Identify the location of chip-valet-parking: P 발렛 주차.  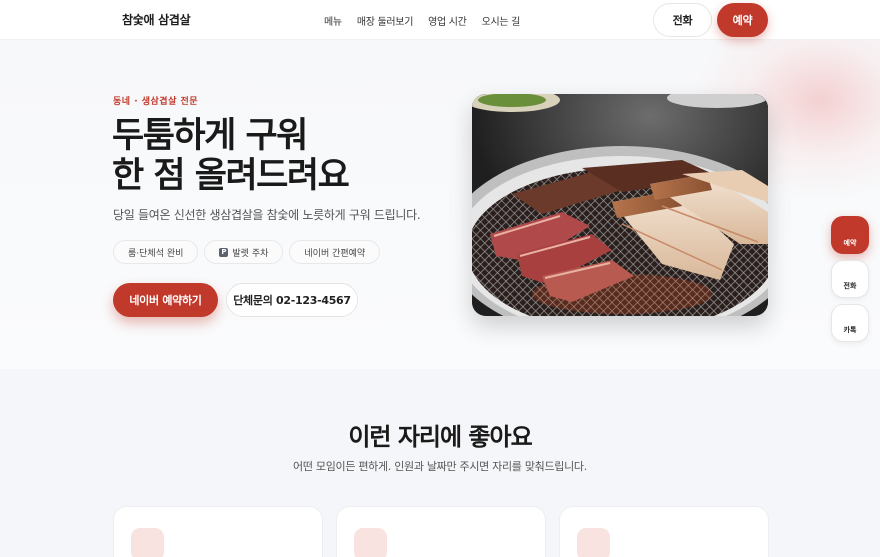
(244, 252).